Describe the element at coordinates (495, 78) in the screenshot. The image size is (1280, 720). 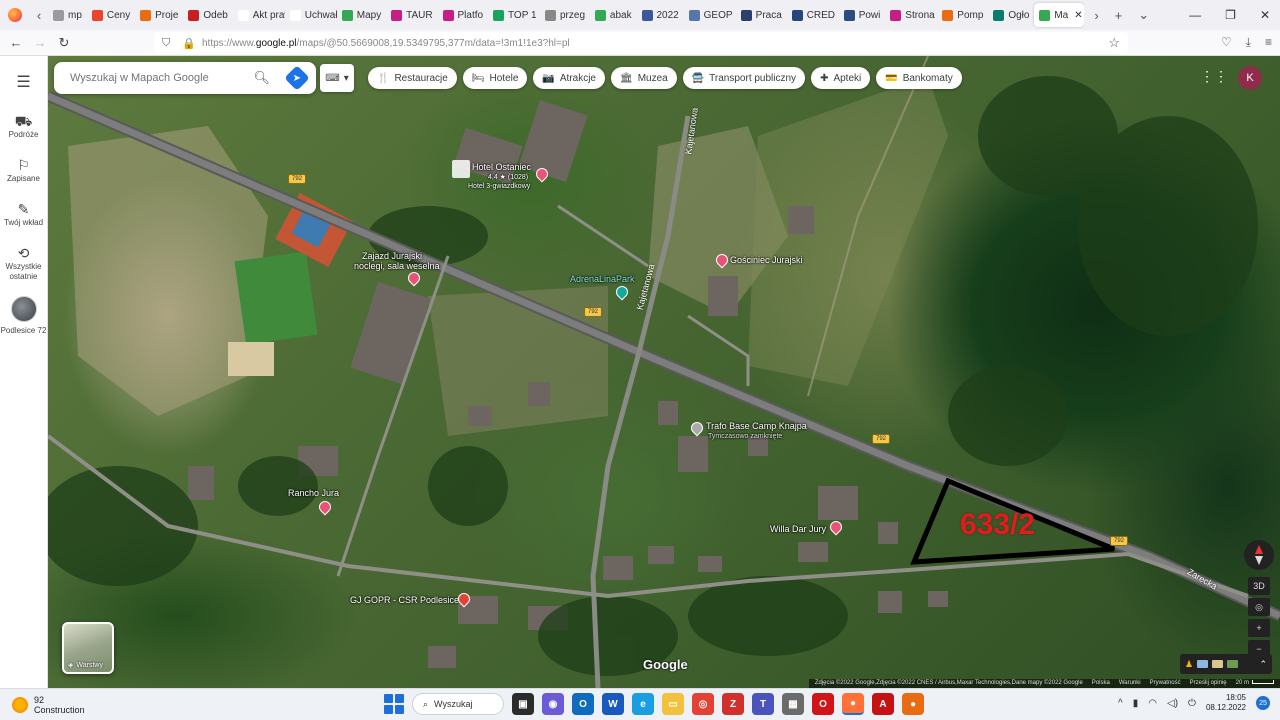
I see `chip-hotele: 🛏 Hotele` at that location.